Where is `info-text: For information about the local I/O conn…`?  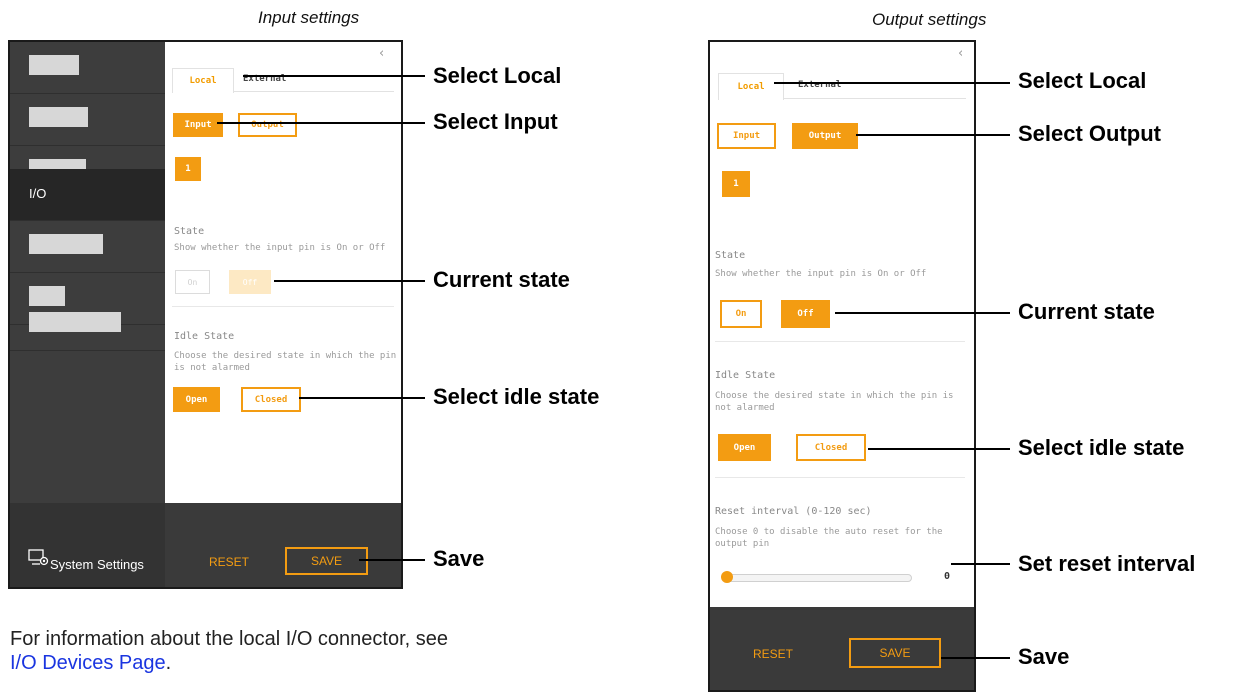 info-text: For information about the local I/O conn… is located at coordinates (229, 639).